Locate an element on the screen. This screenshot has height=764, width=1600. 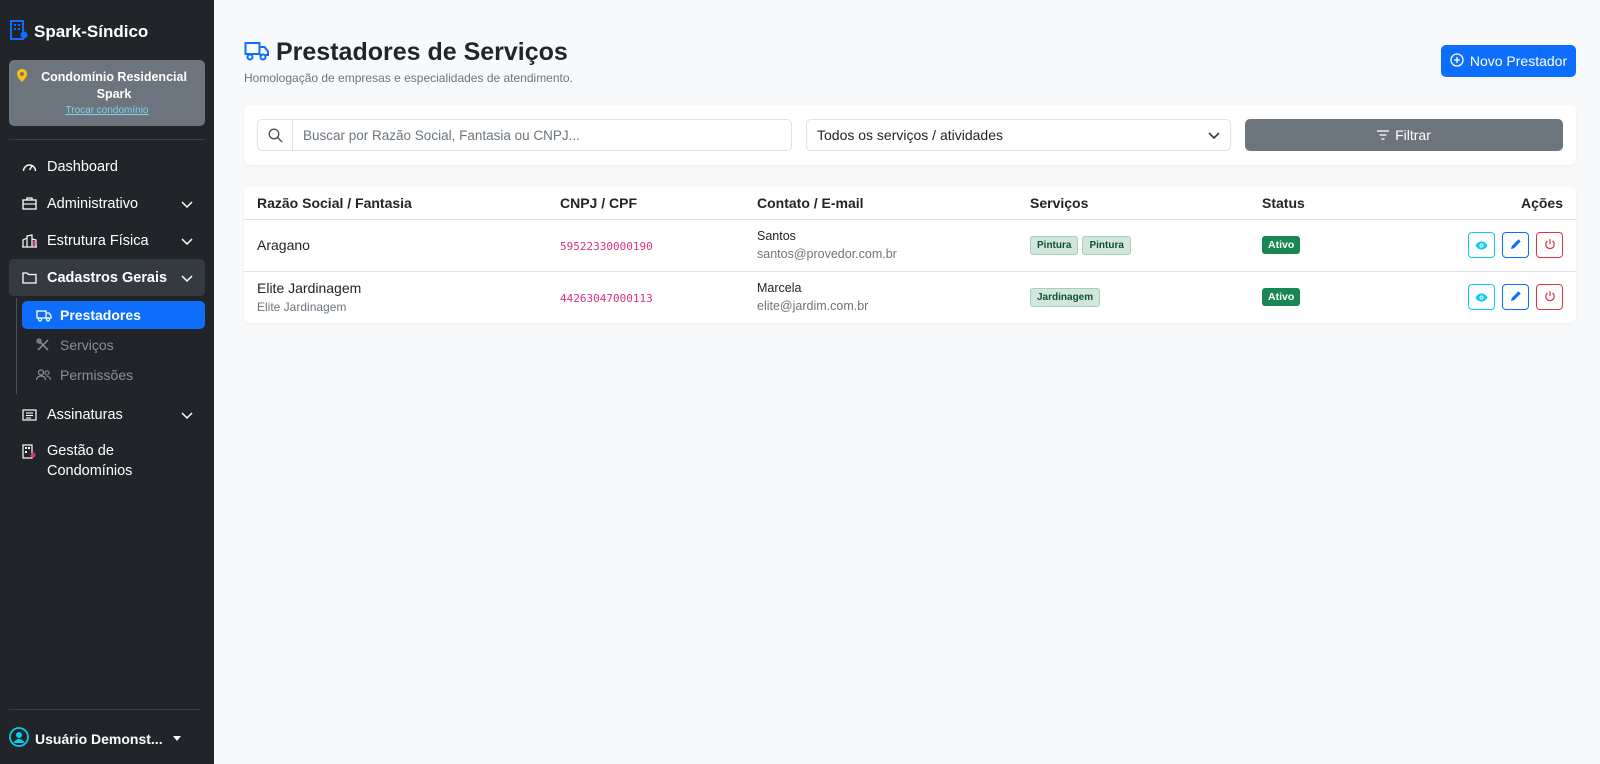
sidebar-item-assinaturas: Assinaturas is located at coordinates (107, 414).